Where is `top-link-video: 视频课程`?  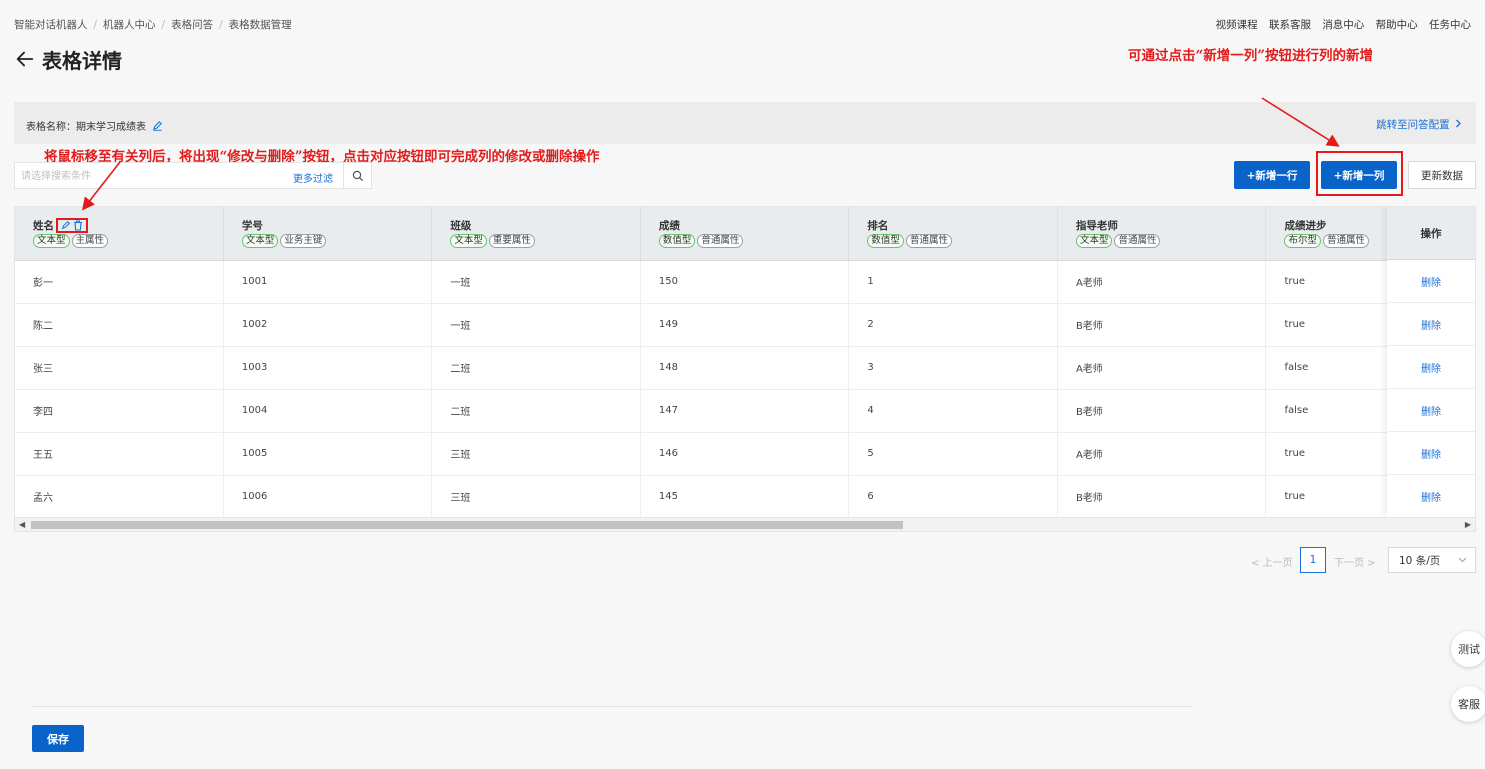
top-link-video: 视频课程 is located at coordinates (1237, 25).